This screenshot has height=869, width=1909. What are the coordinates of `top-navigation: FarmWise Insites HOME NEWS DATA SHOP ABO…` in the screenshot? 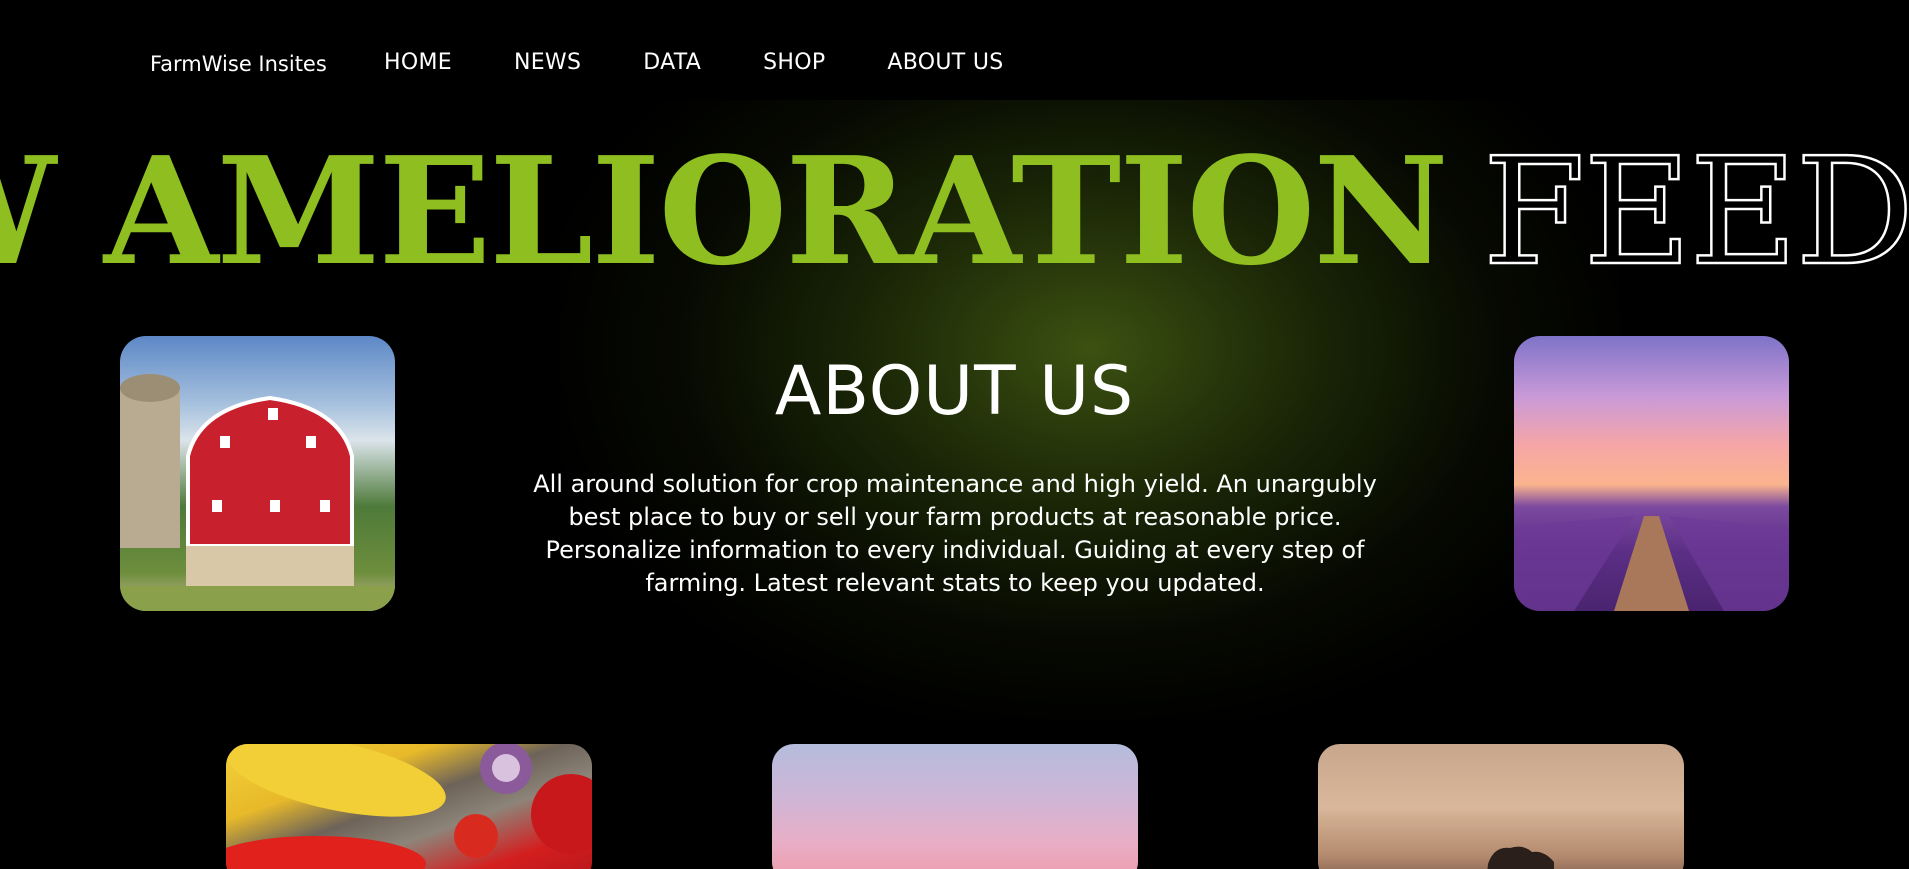 It's located at (954, 65).